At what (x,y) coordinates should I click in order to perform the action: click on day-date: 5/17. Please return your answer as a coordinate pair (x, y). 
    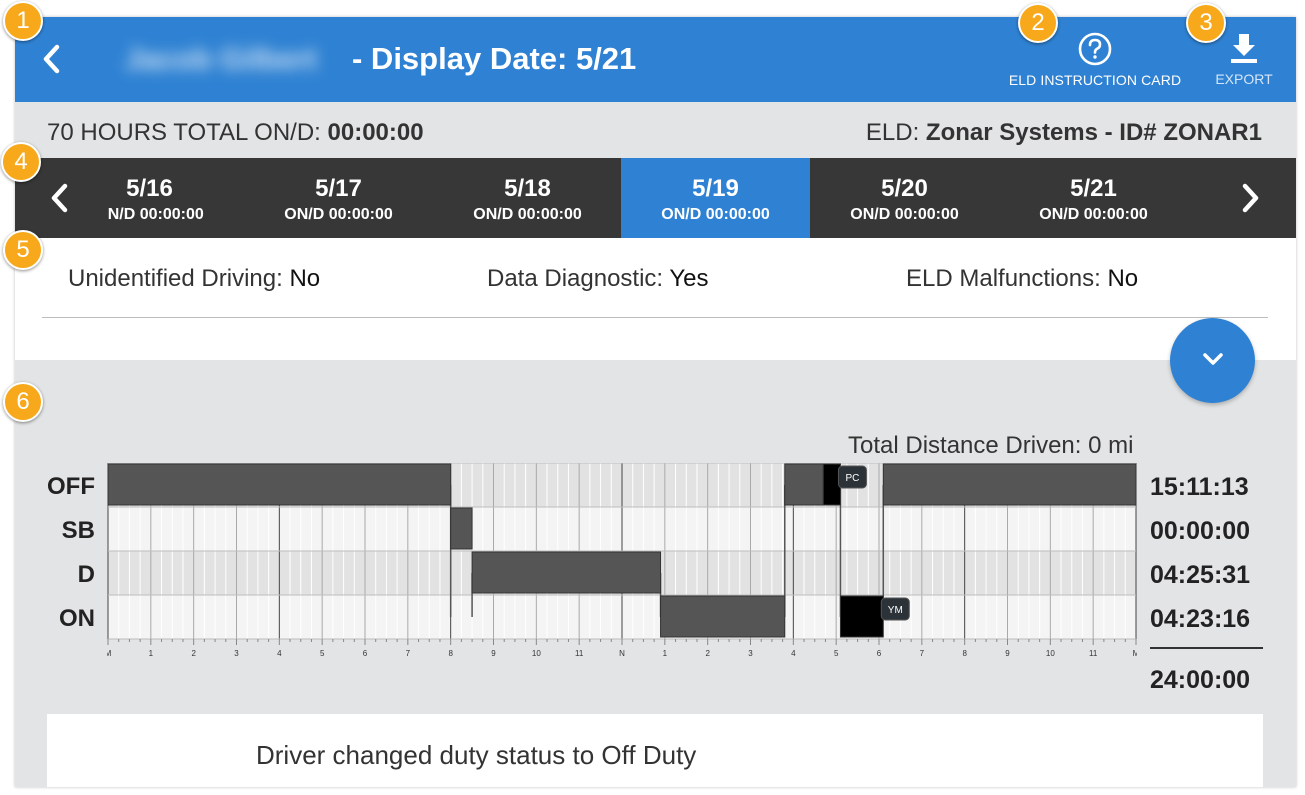
    Looking at the image, I should click on (338, 188).